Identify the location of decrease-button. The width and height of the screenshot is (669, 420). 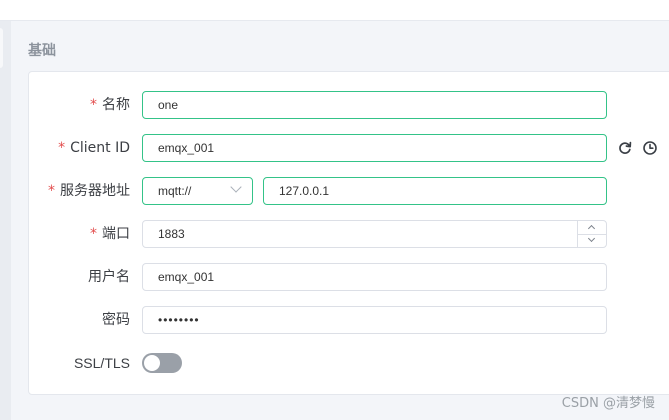
(592, 240).